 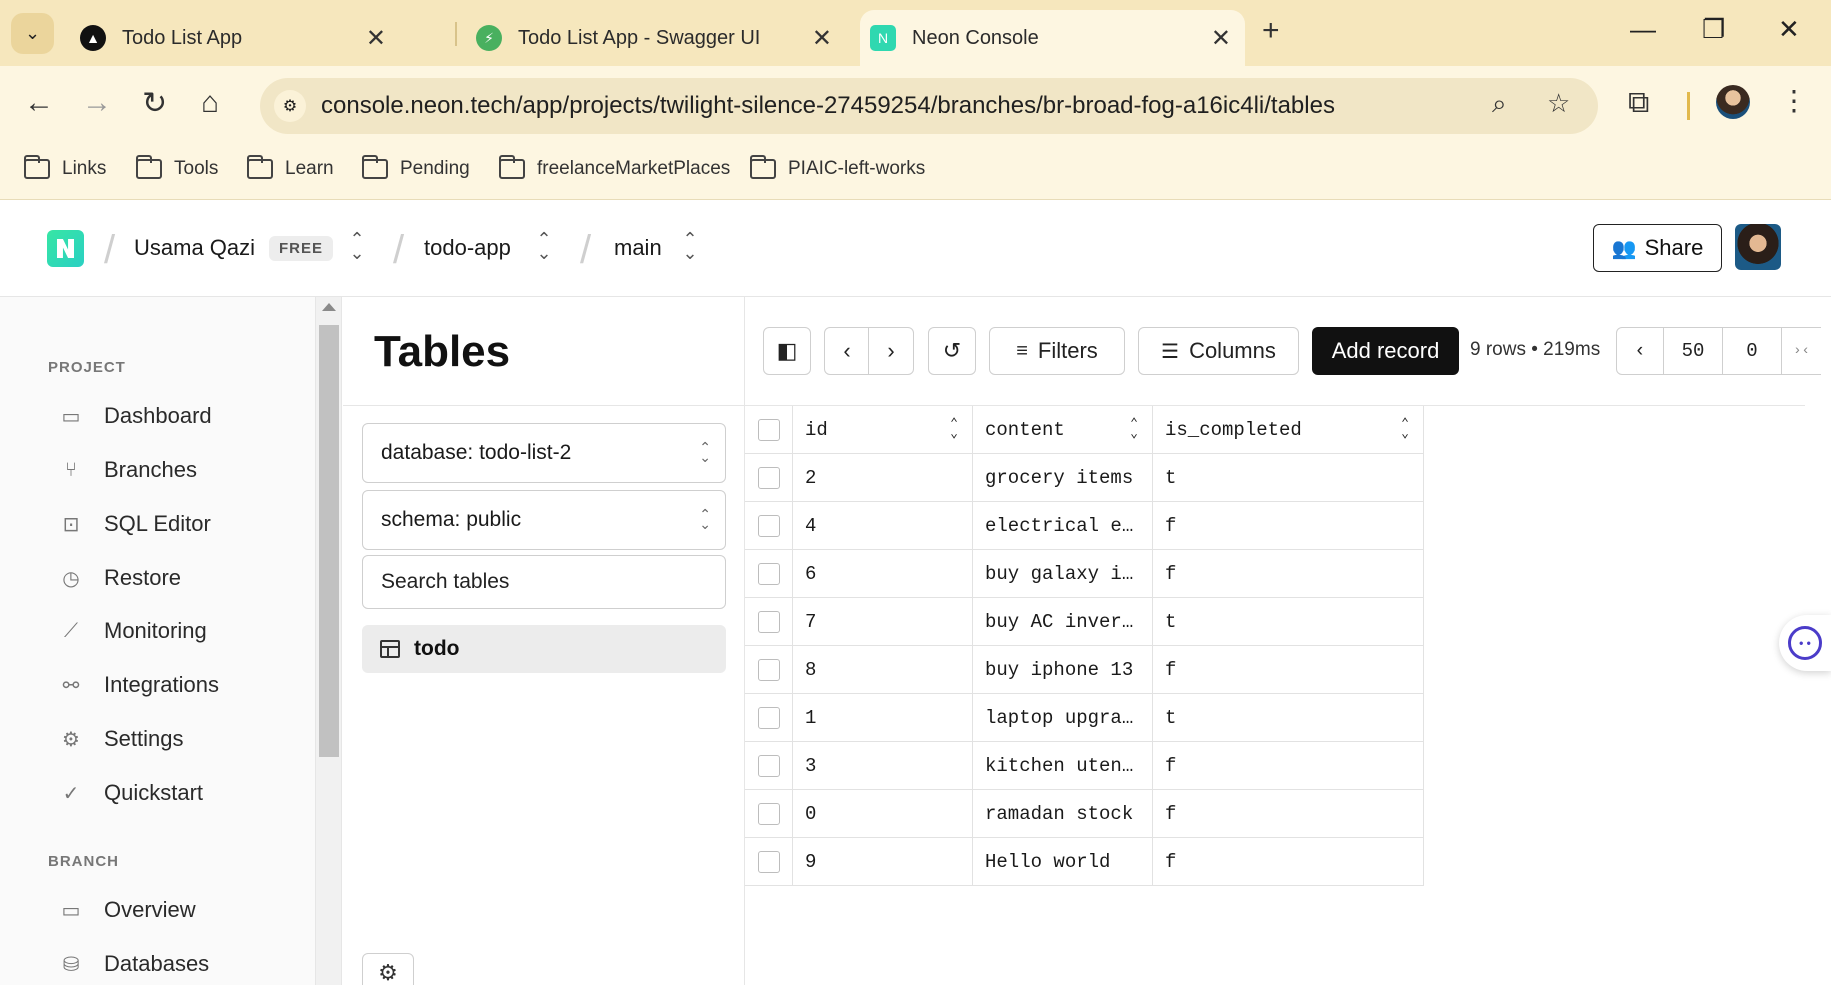 I want to click on prev-button: ‹, so click(x=847, y=351).